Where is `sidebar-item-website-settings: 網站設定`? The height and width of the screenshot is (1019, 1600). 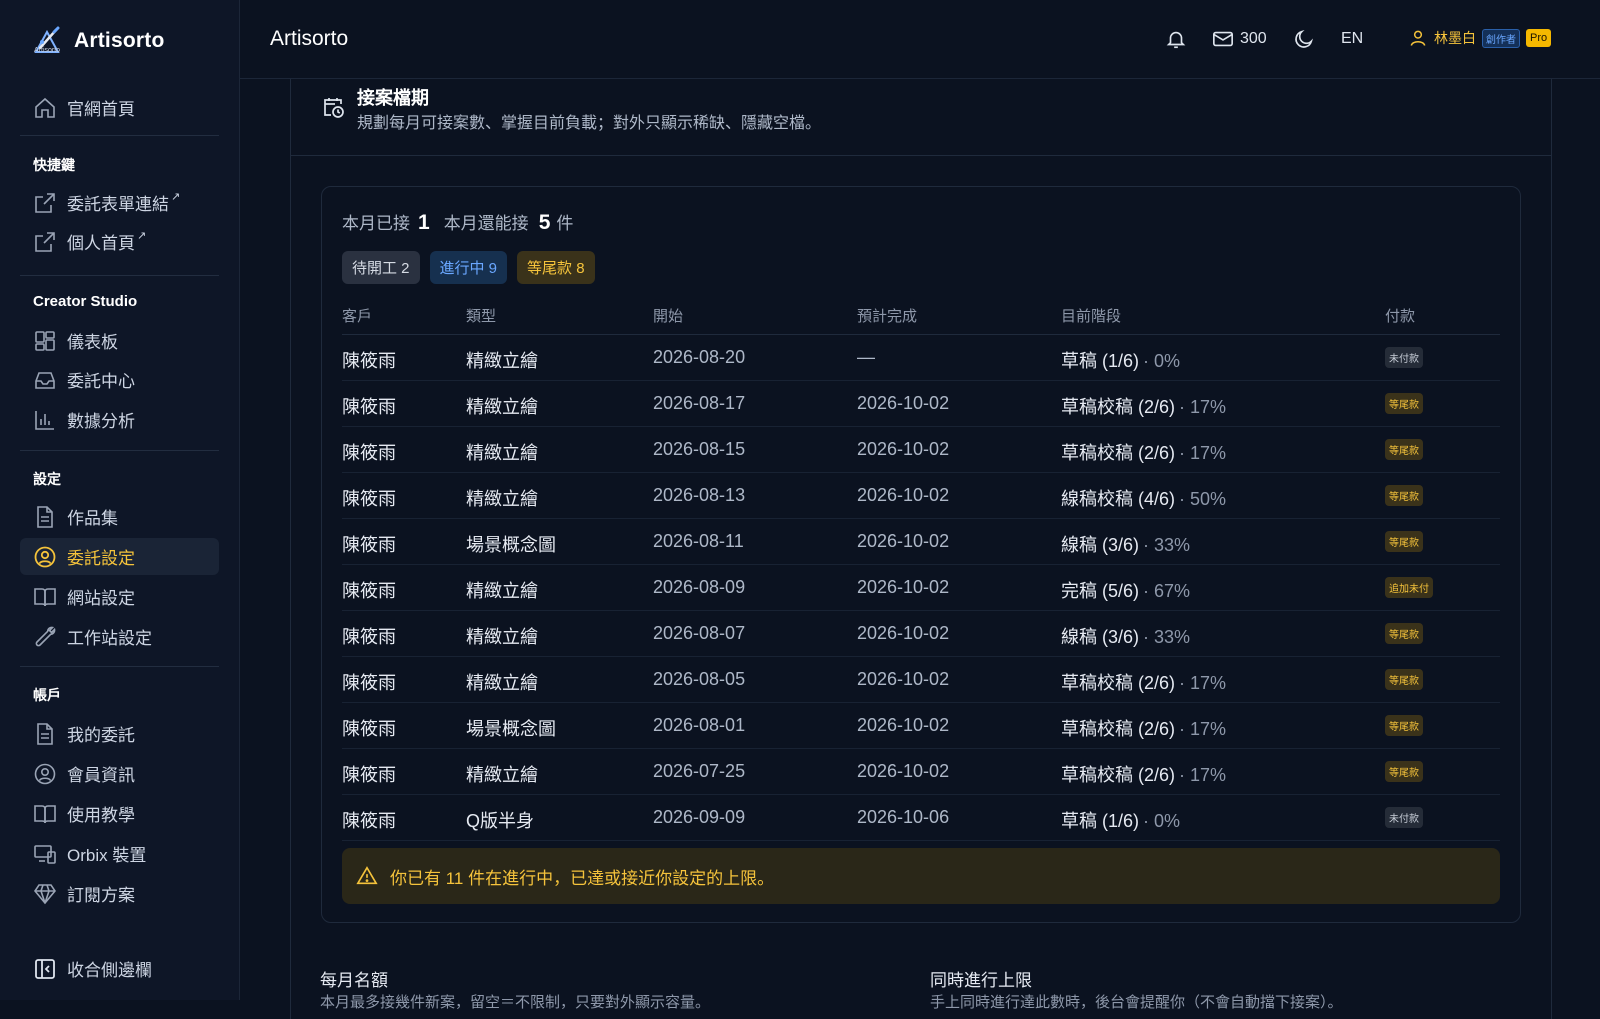 sidebar-item-website-settings: 網站設定 is located at coordinates (119, 596).